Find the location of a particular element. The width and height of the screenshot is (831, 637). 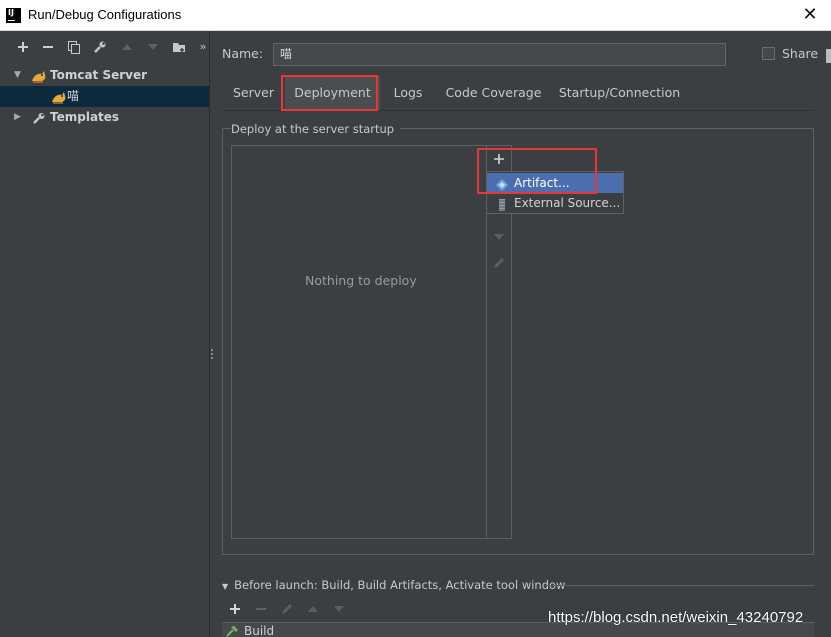

name-input: 喵 is located at coordinates (499, 54).